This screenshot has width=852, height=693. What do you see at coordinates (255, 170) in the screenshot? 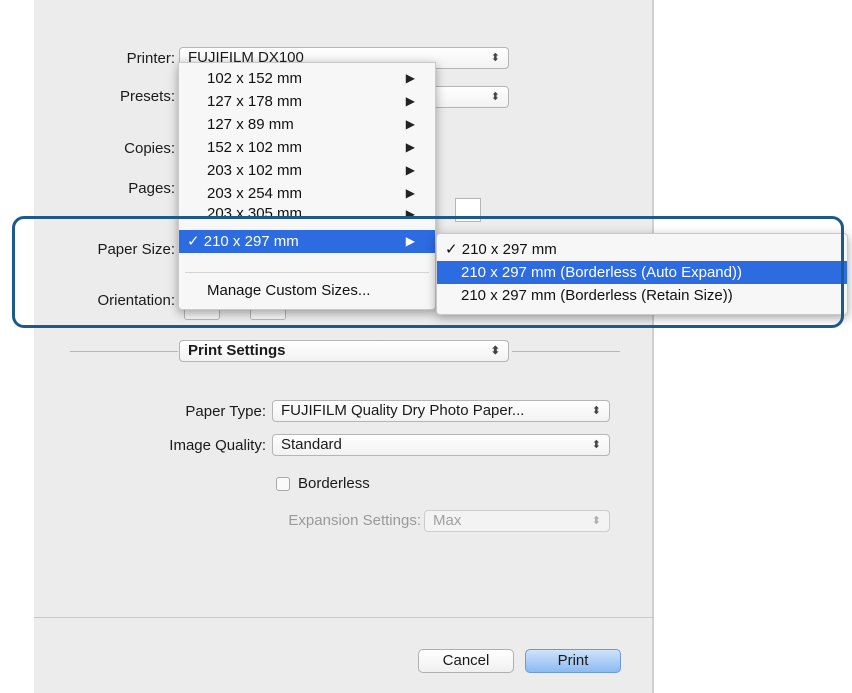
I see `menu-item-label: 203 x 102 mm` at bounding box center [255, 170].